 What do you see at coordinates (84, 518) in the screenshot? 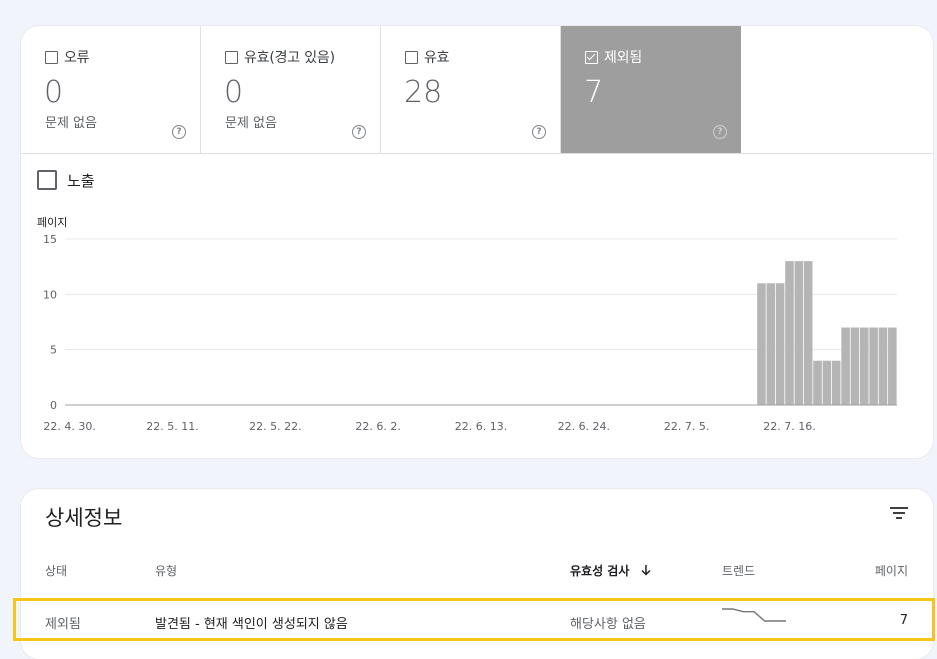
I see `details-title: 상세정보` at bounding box center [84, 518].